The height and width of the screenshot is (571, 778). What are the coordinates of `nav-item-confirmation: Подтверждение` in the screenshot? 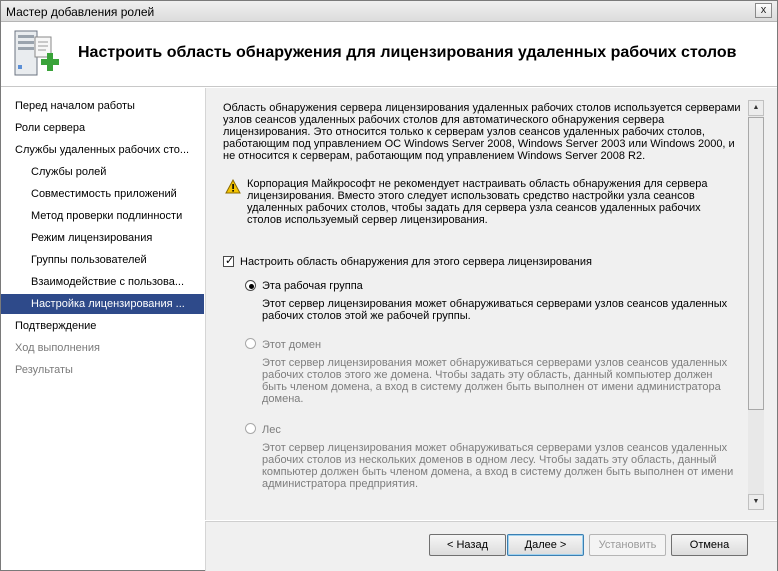 It's located at (102, 326).